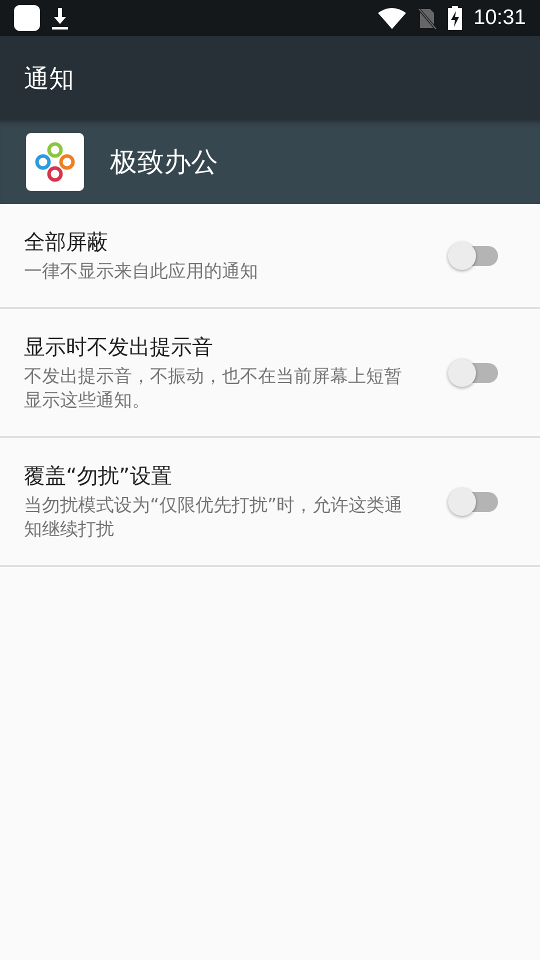 The image size is (540, 960). I want to click on screen-title: 通知, so click(49, 78).